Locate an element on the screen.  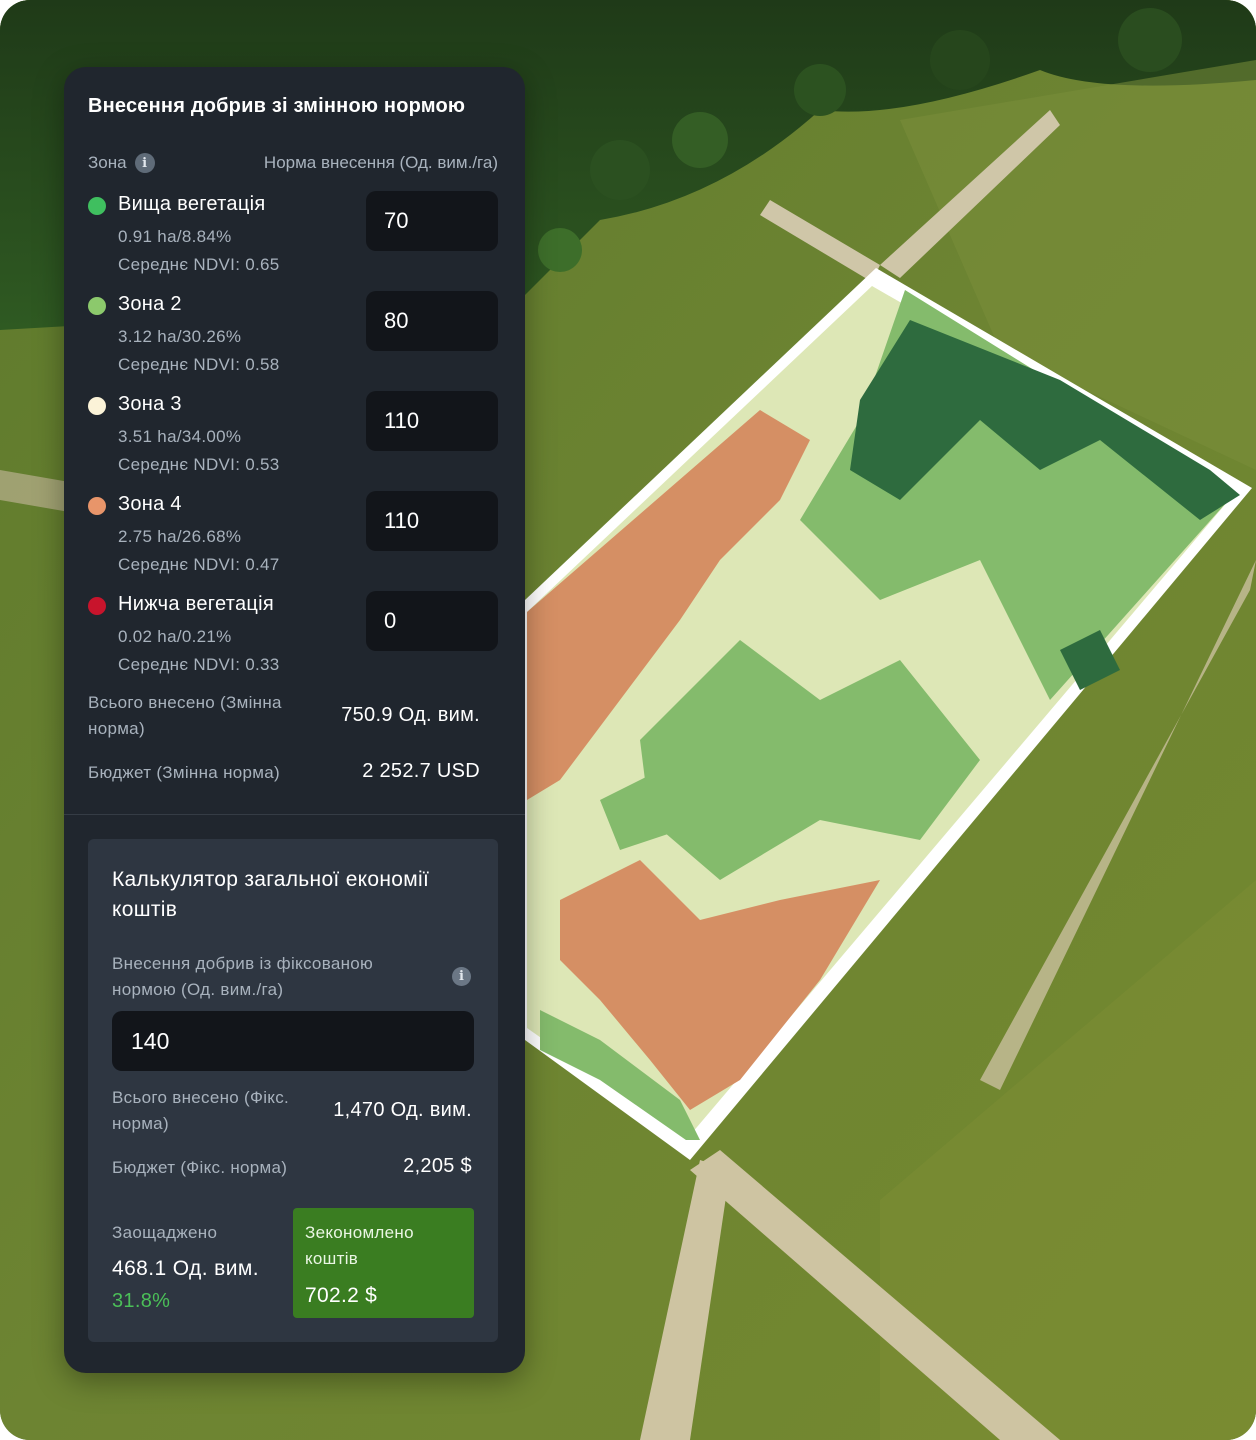
zone-rate-input: 80 is located at coordinates (432, 321).